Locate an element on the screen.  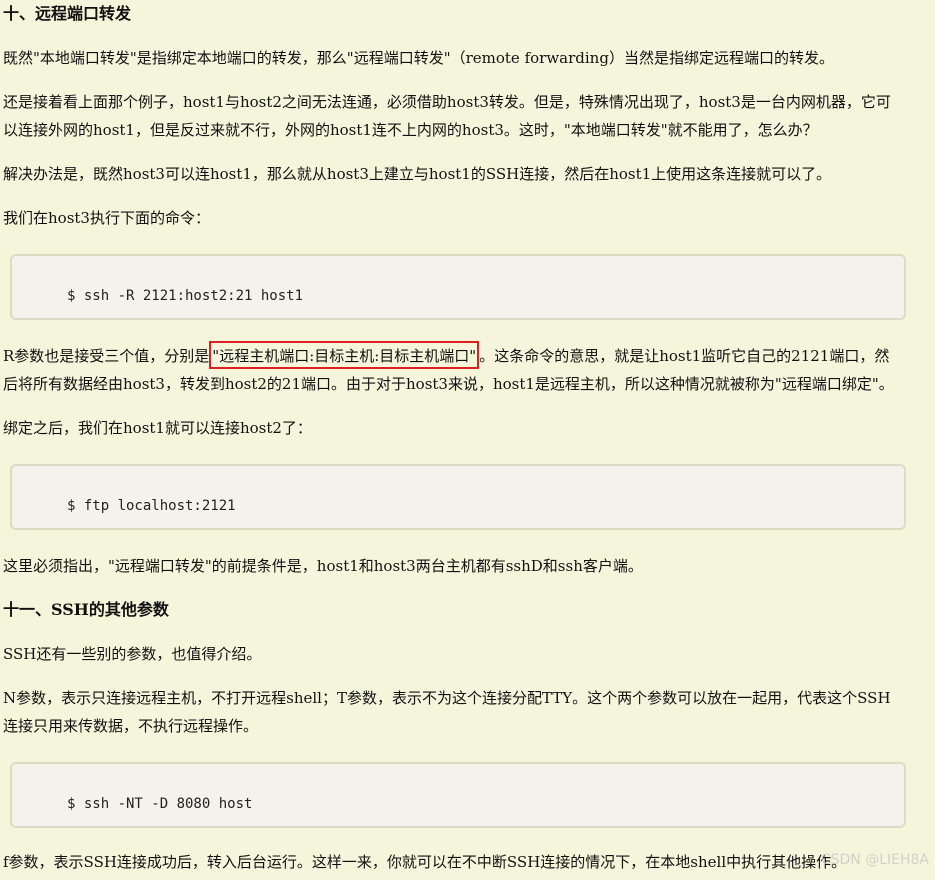
section-heading-11: 十一、SSH的其他参数 is located at coordinates (86, 609).